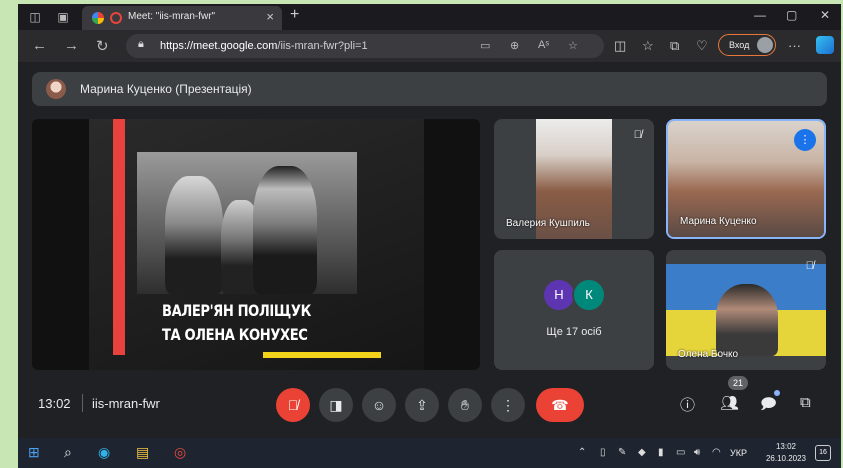 The image size is (843, 468). What do you see at coordinates (34, 452) in the screenshot?
I see `start-icon: ⊞` at bounding box center [34, 452].